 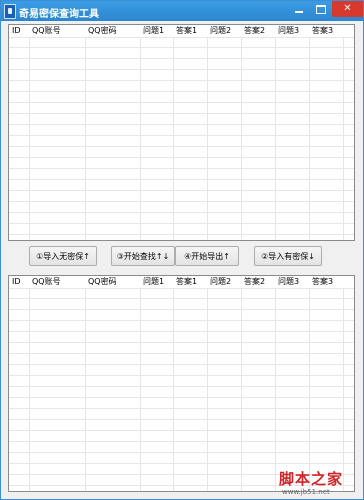 I want to click on close-icon: ✕, so click(x=347, y=8).